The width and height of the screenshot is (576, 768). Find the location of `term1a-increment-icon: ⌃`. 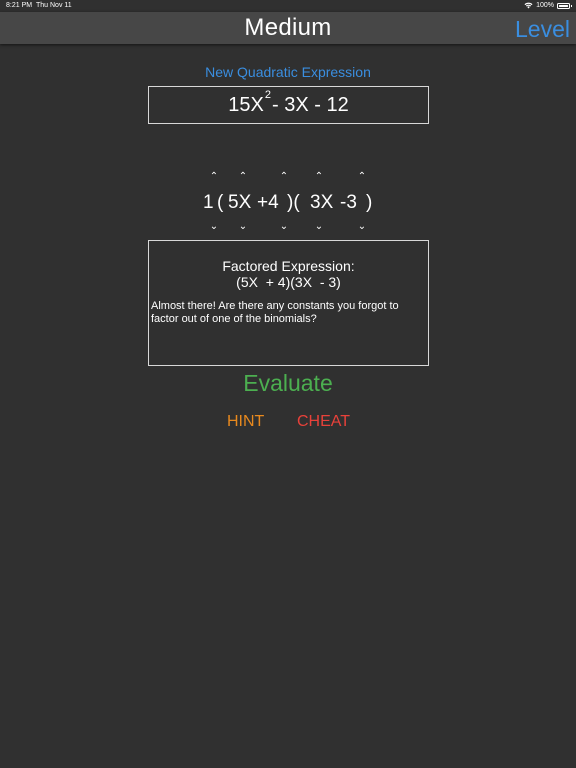

term1a-increment-icon: ⌃ is located at coordinates (243, 177).